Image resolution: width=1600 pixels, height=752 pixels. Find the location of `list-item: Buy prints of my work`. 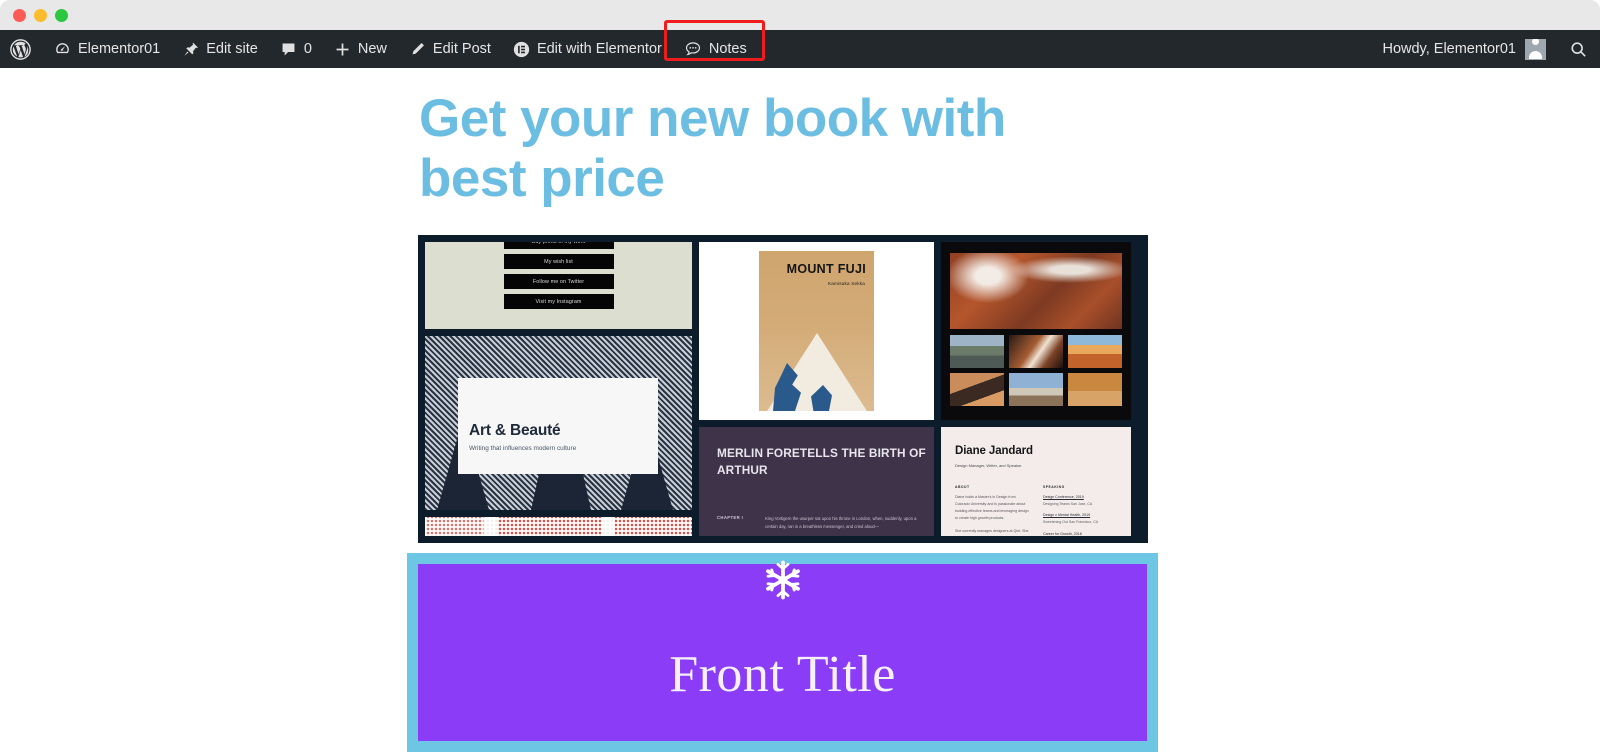

list-item: Buy prints of my work is located at coordinates (558, 245).